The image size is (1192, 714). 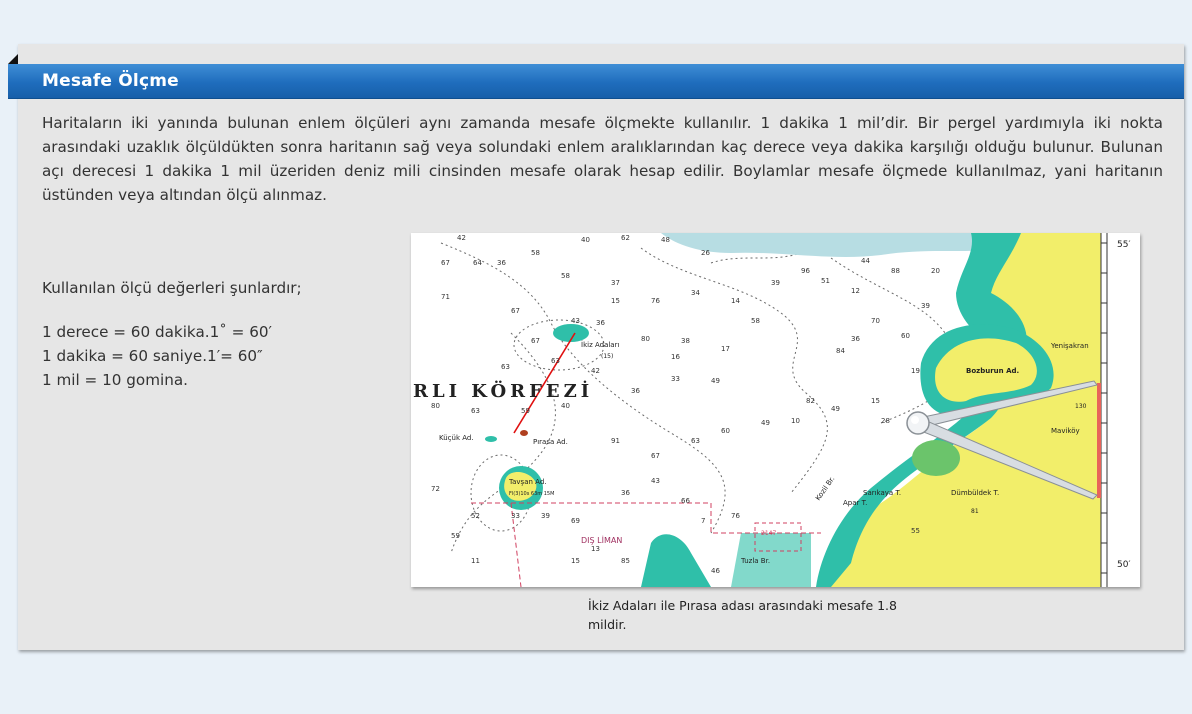 I want to click on depth-sounding: 38, so click(x=685, y=341).